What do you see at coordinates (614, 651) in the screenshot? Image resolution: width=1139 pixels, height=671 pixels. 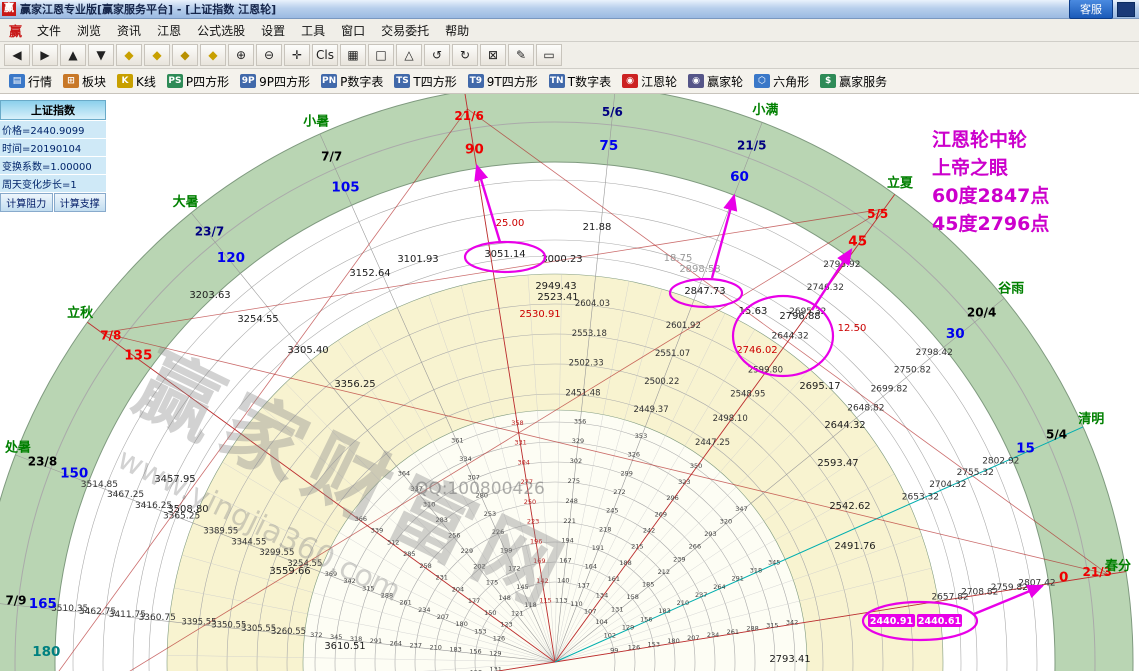 I see `svg-text: 99` at bounding box center [614, 651].